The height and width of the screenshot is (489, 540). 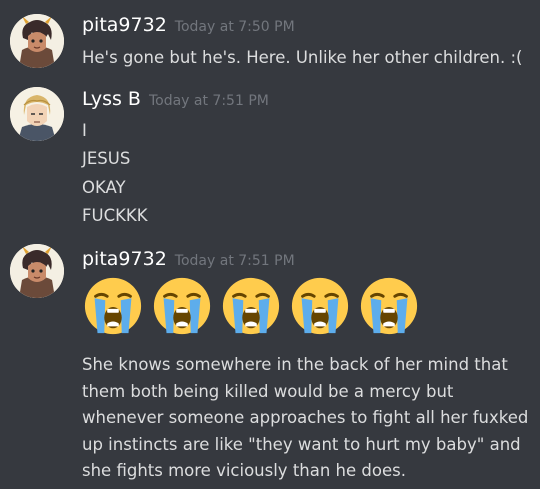 I want to click on message-header: Lyss B Today at 7:51 PM, so click(x=175, y=99).